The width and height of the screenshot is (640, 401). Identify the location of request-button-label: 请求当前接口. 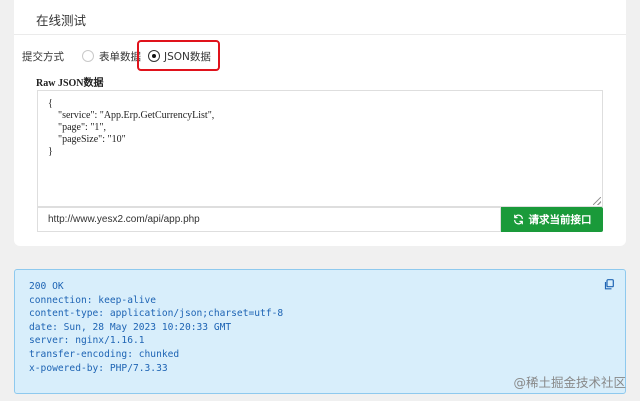
(560, 220).